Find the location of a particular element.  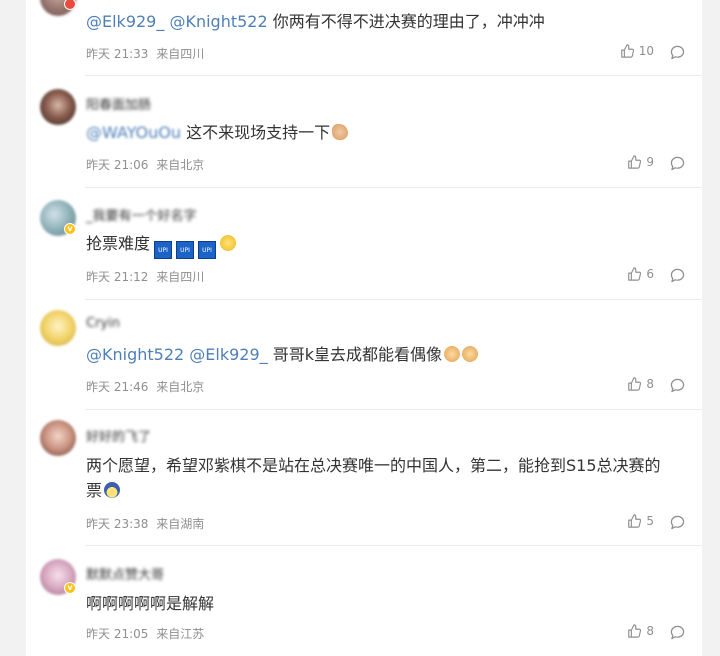

username: 阳春面加肠 is located at coordinates (118, 103).